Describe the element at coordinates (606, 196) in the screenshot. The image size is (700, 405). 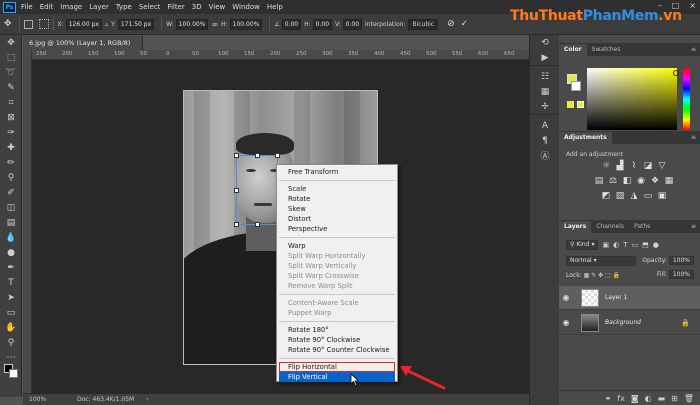
I see `invert-icon: ◩` at that location.